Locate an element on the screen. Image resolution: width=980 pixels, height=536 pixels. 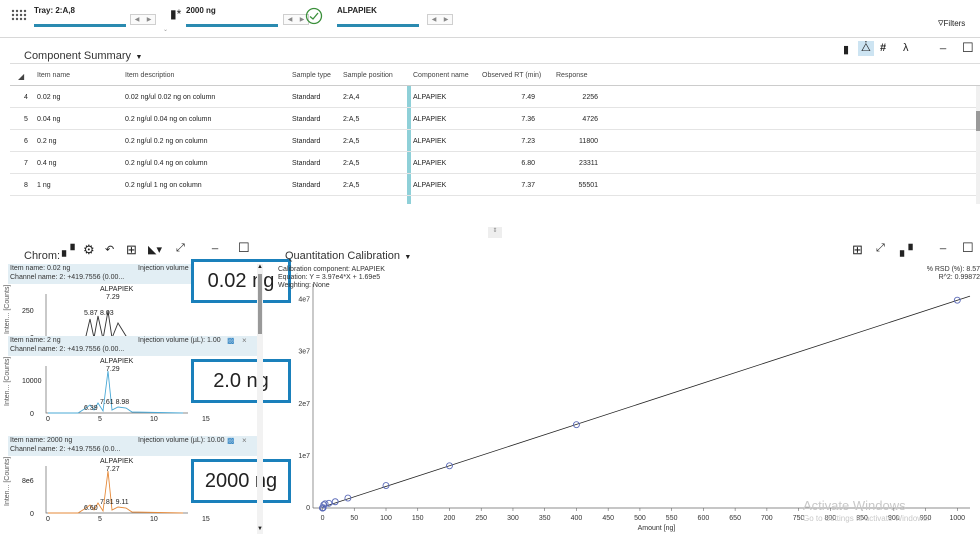
table-scrollbar-thumb is located at coordinates (978, 121).